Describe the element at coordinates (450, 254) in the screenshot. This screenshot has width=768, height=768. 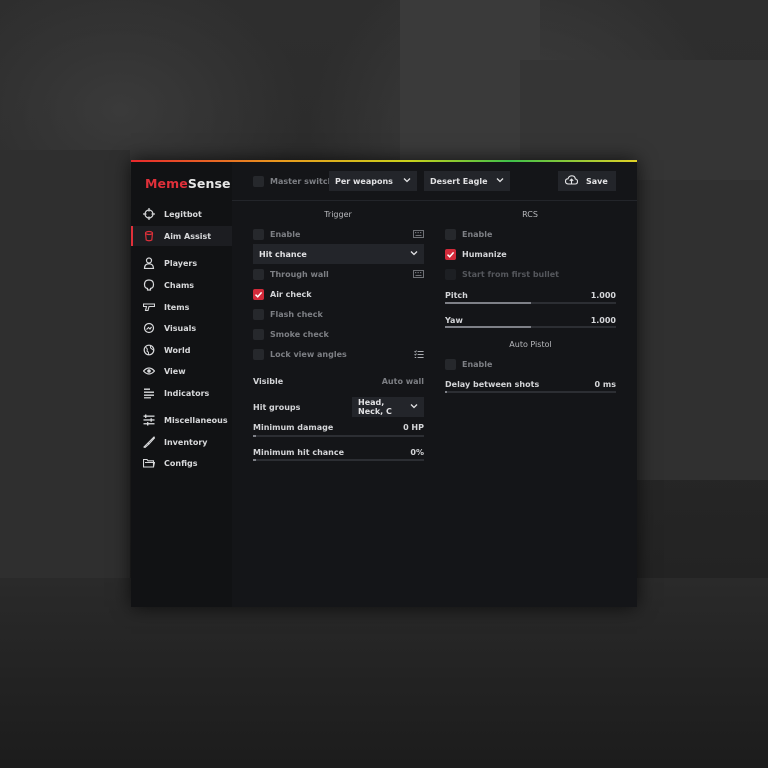
I see `humanize-checkbox` at that location.